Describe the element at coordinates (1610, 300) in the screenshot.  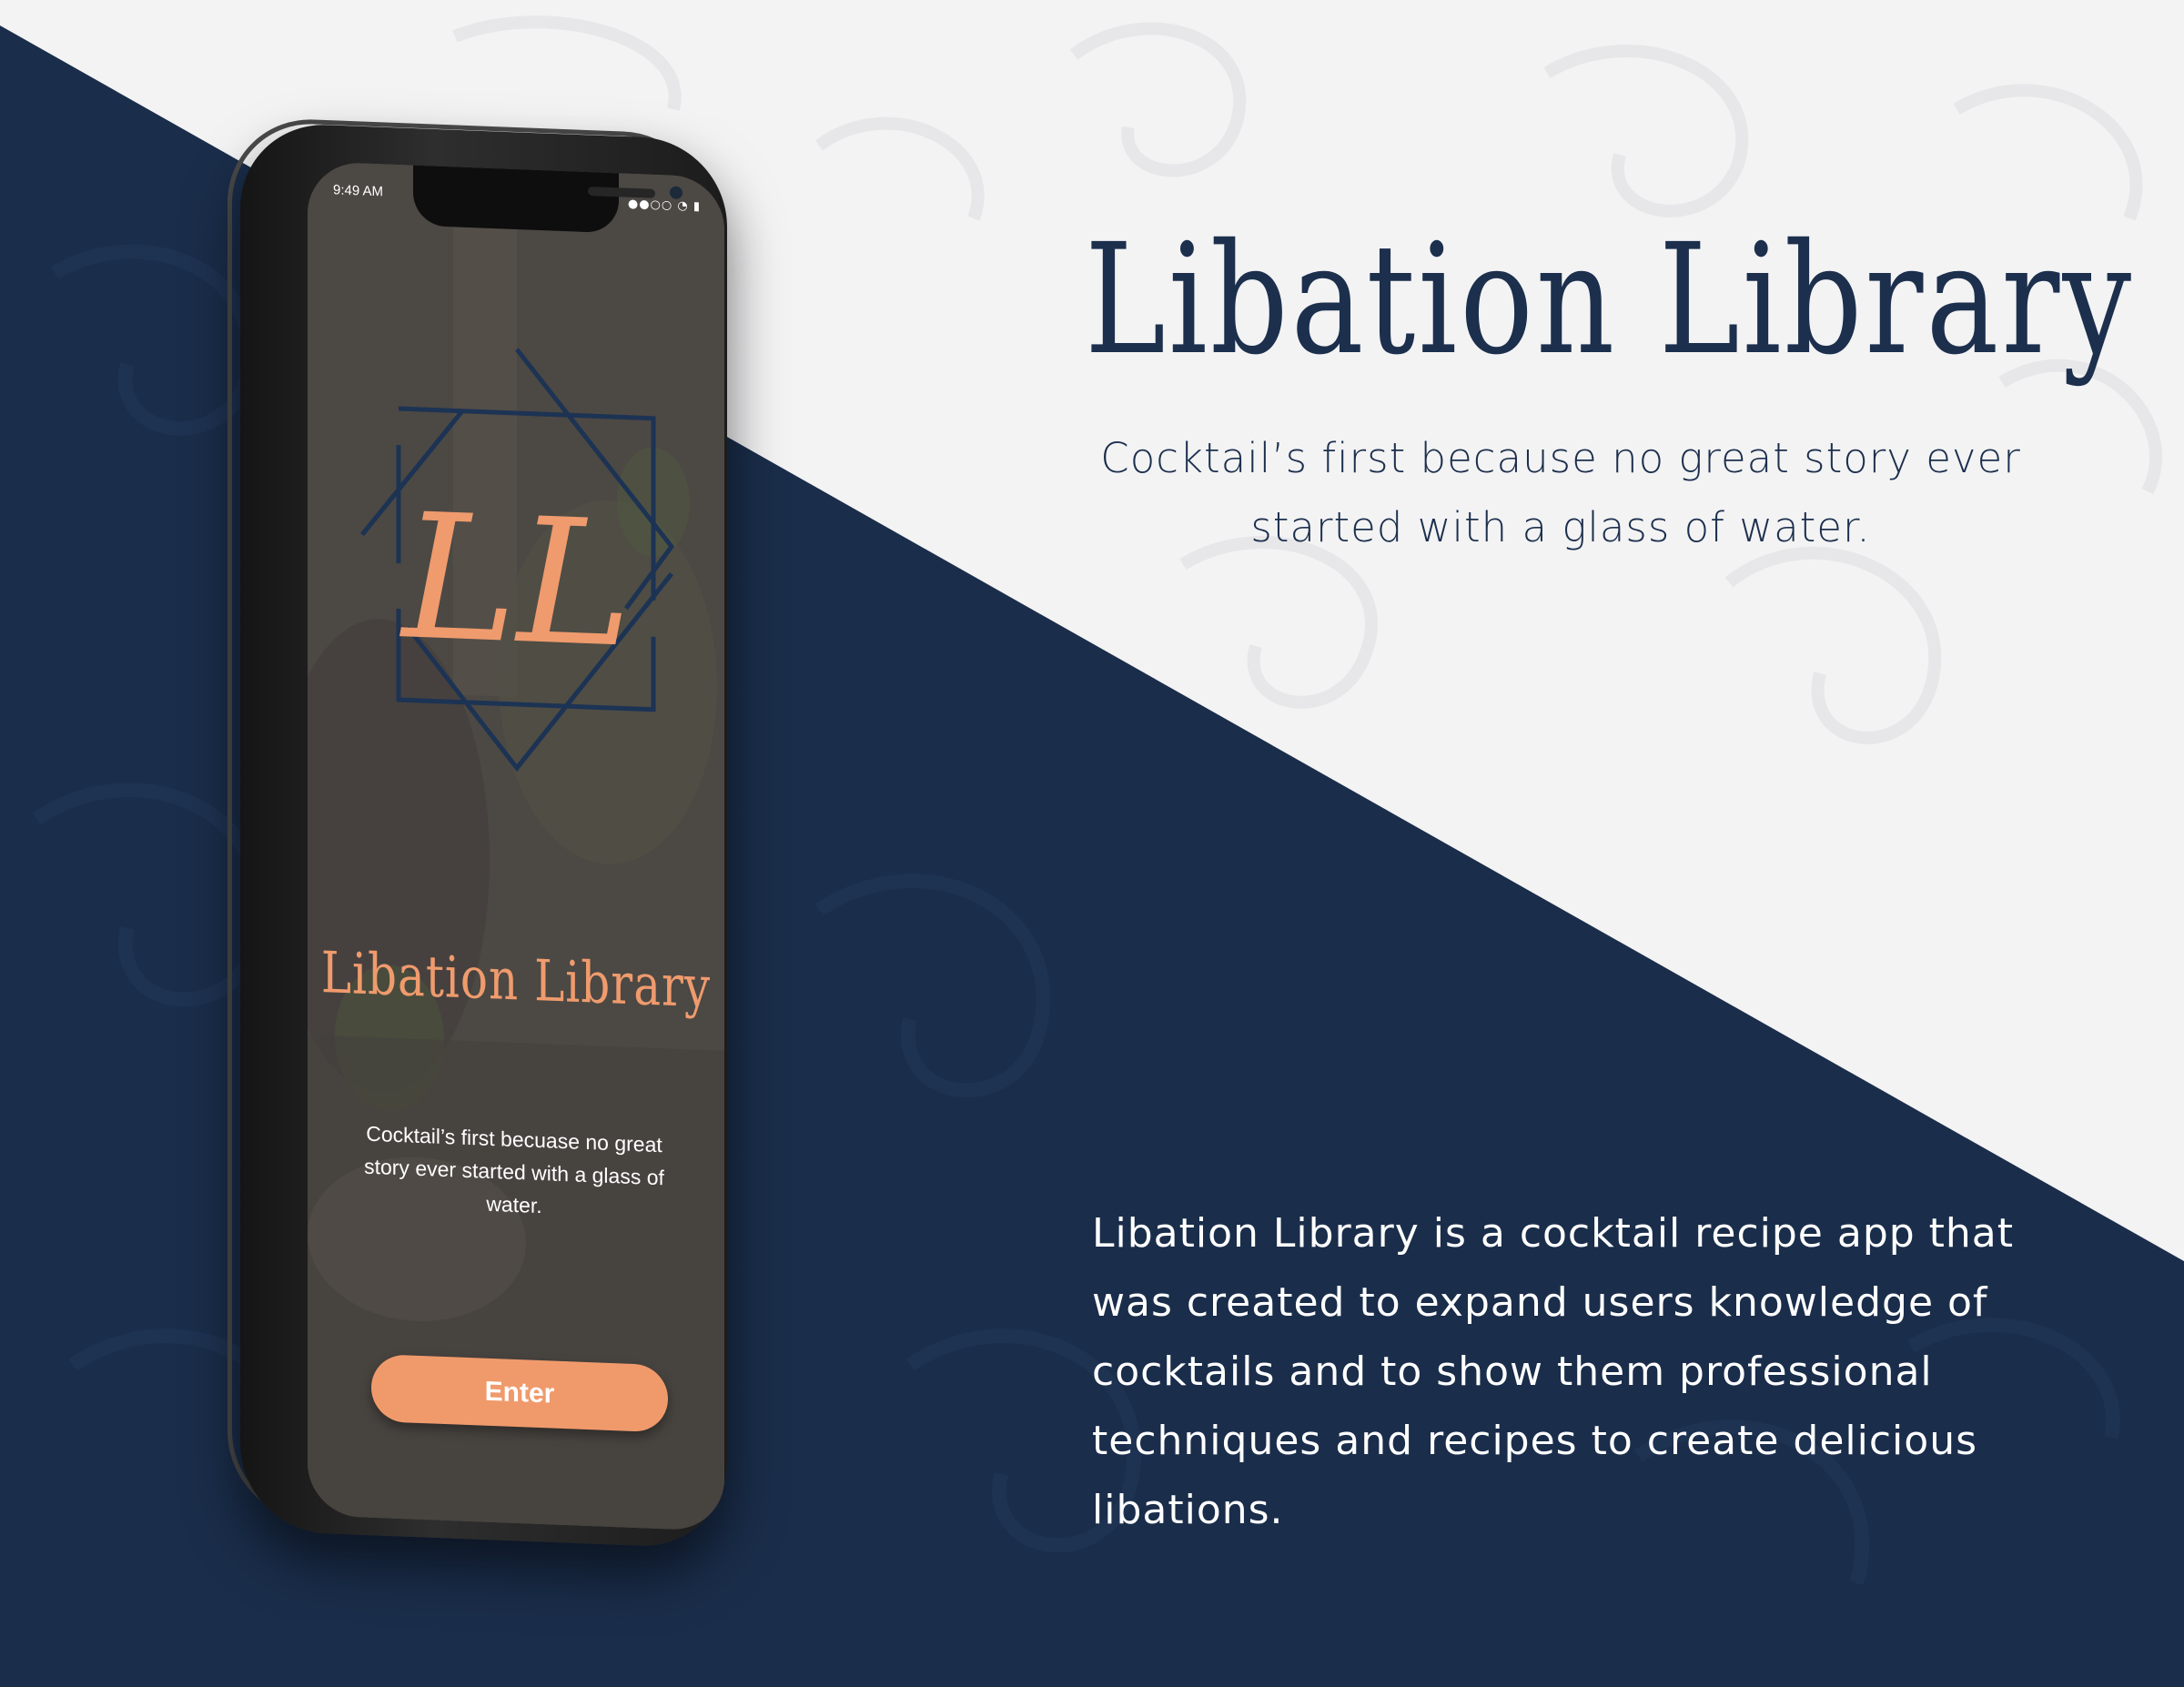
I see `headline-title: Libation Library` at that location.